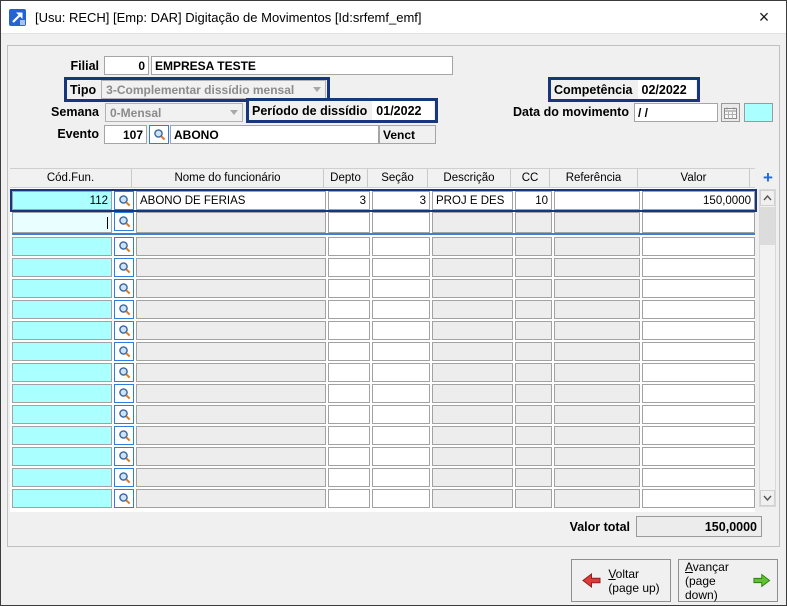 Image resolution: width=787 pixels, height=606 pixels. What do you see at coordinates (159, 134) in the screenshot?
I see `evento-lookup-button` at bounding box center [159, 134].